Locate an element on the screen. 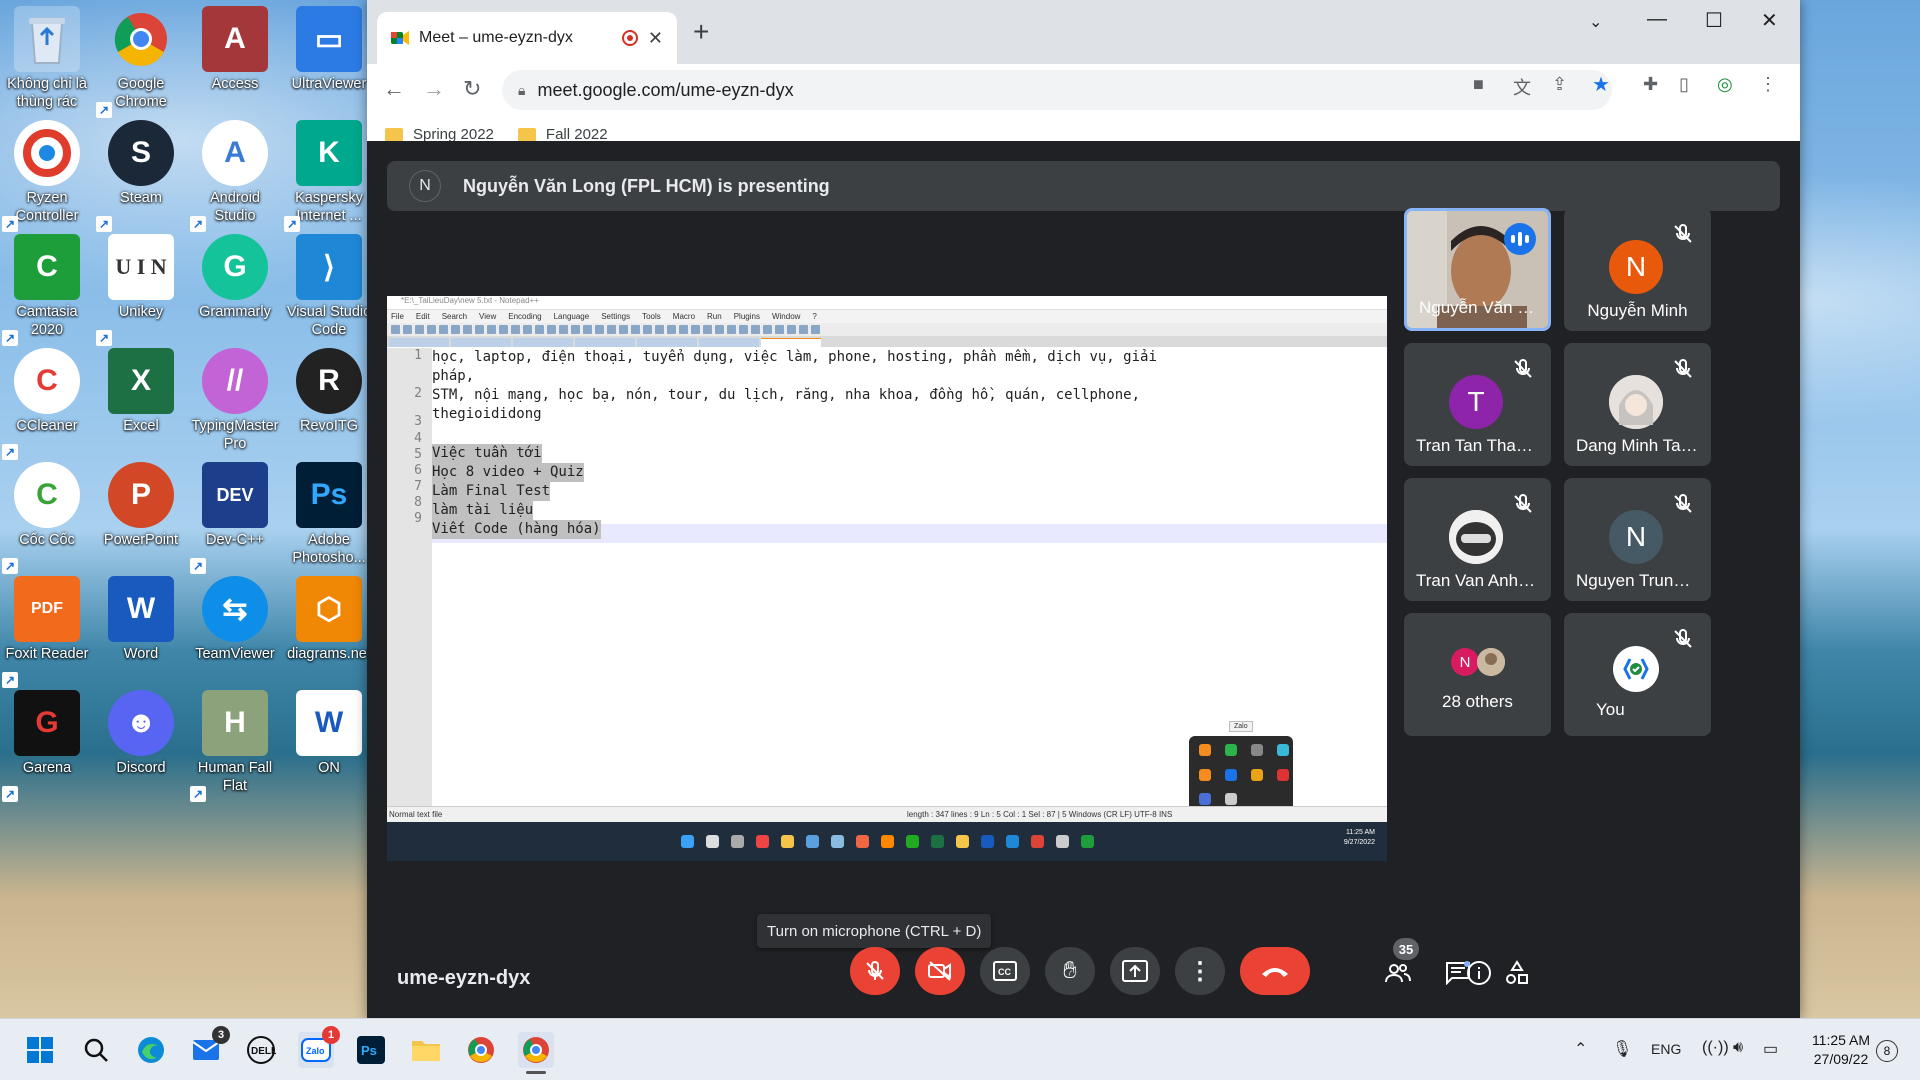 Image resolution: width=1920 pixels, height=1080 pixels. taskbar-photoshop: Ps is located at coordinates (371, 1050).